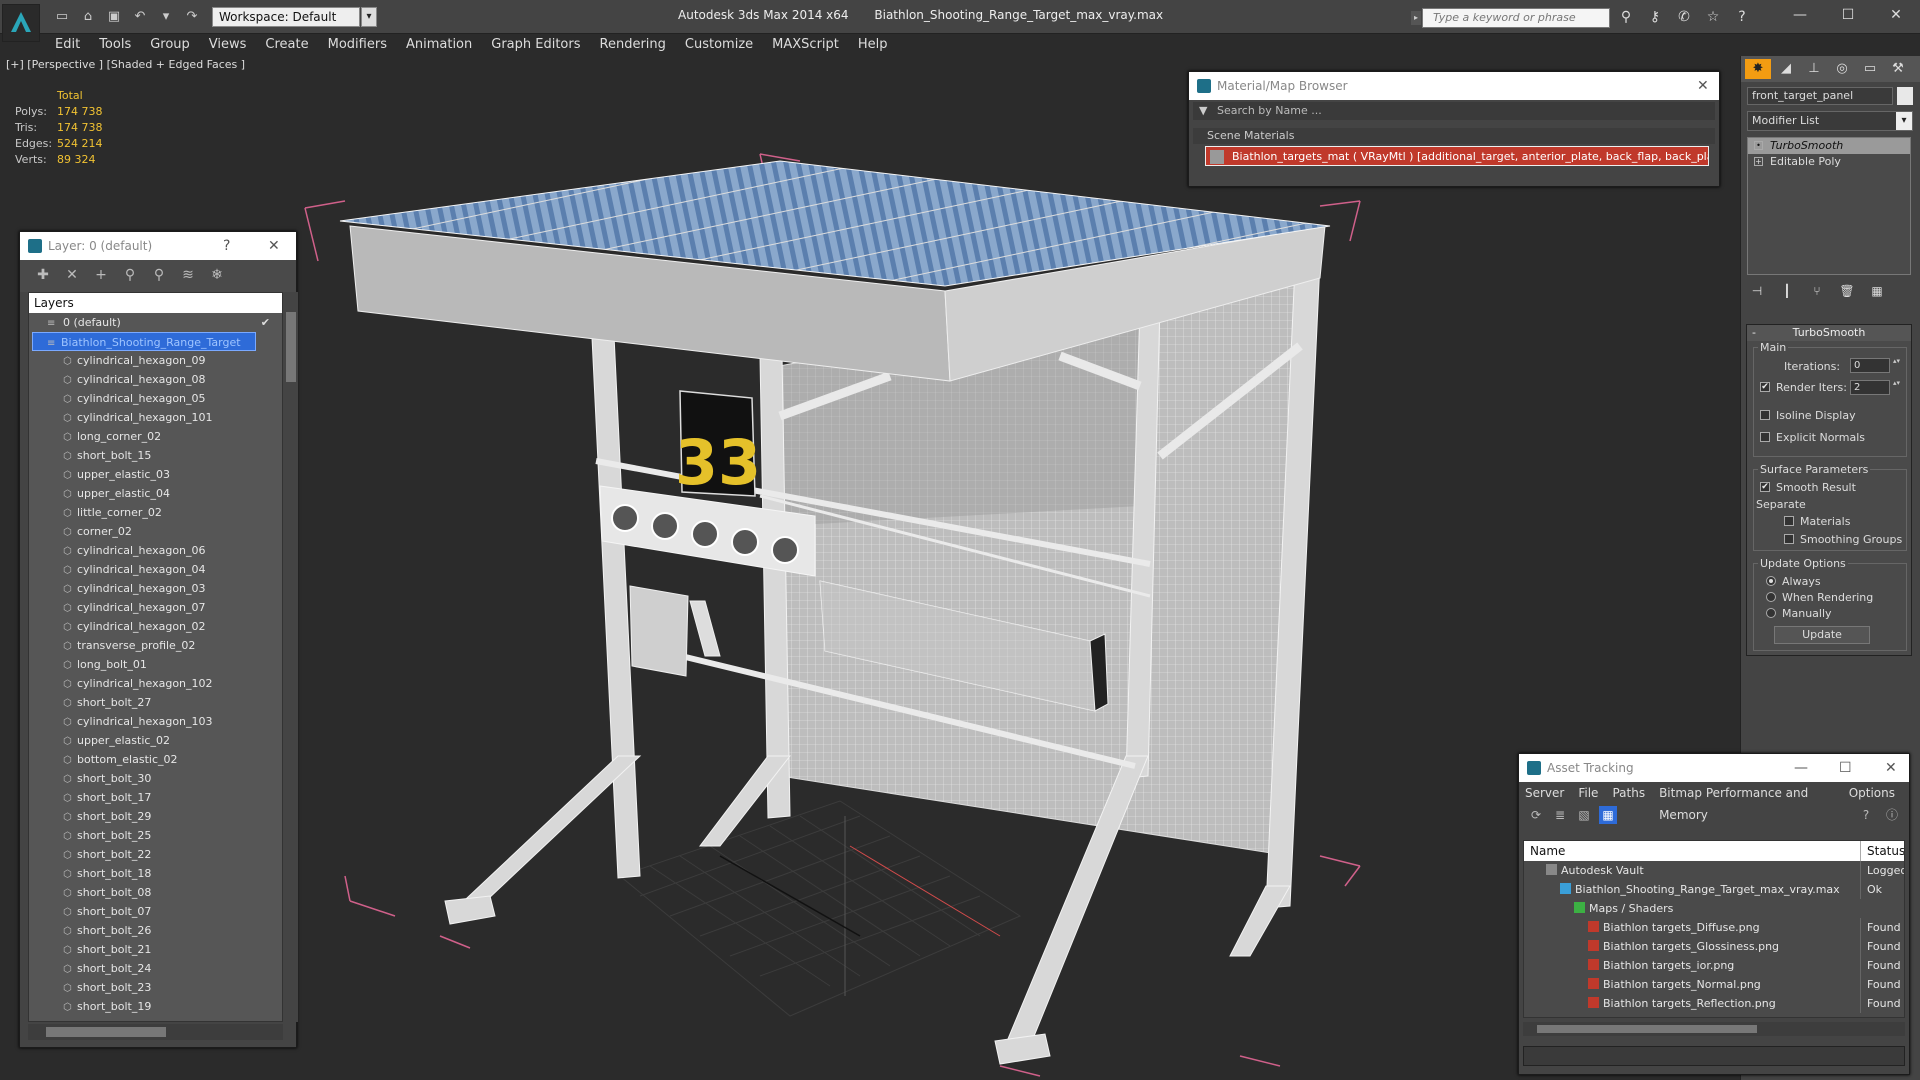 Image resolution: width=1920 pixels, height=1080 pixels. I want to click on modify-tab-icon: ◢, so click(1786, 69).